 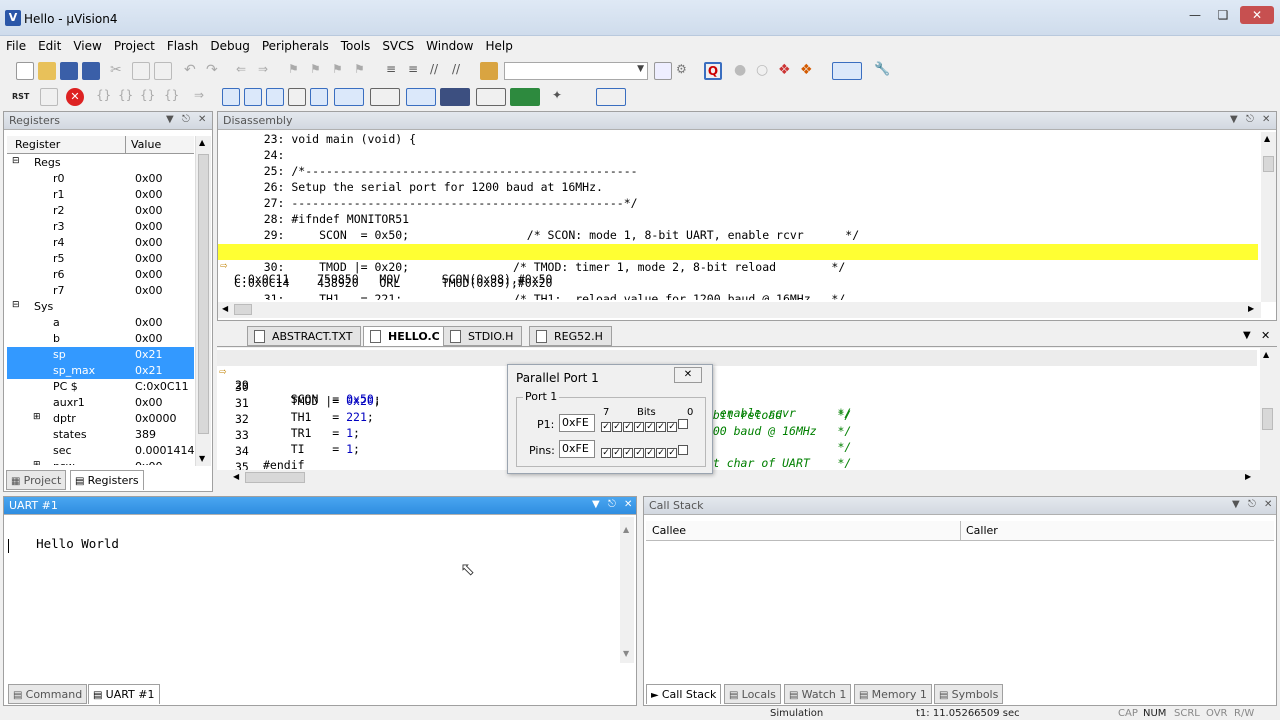 I want to click on pin-bit3-checkbox: ✓, so click(x=650, y=453).